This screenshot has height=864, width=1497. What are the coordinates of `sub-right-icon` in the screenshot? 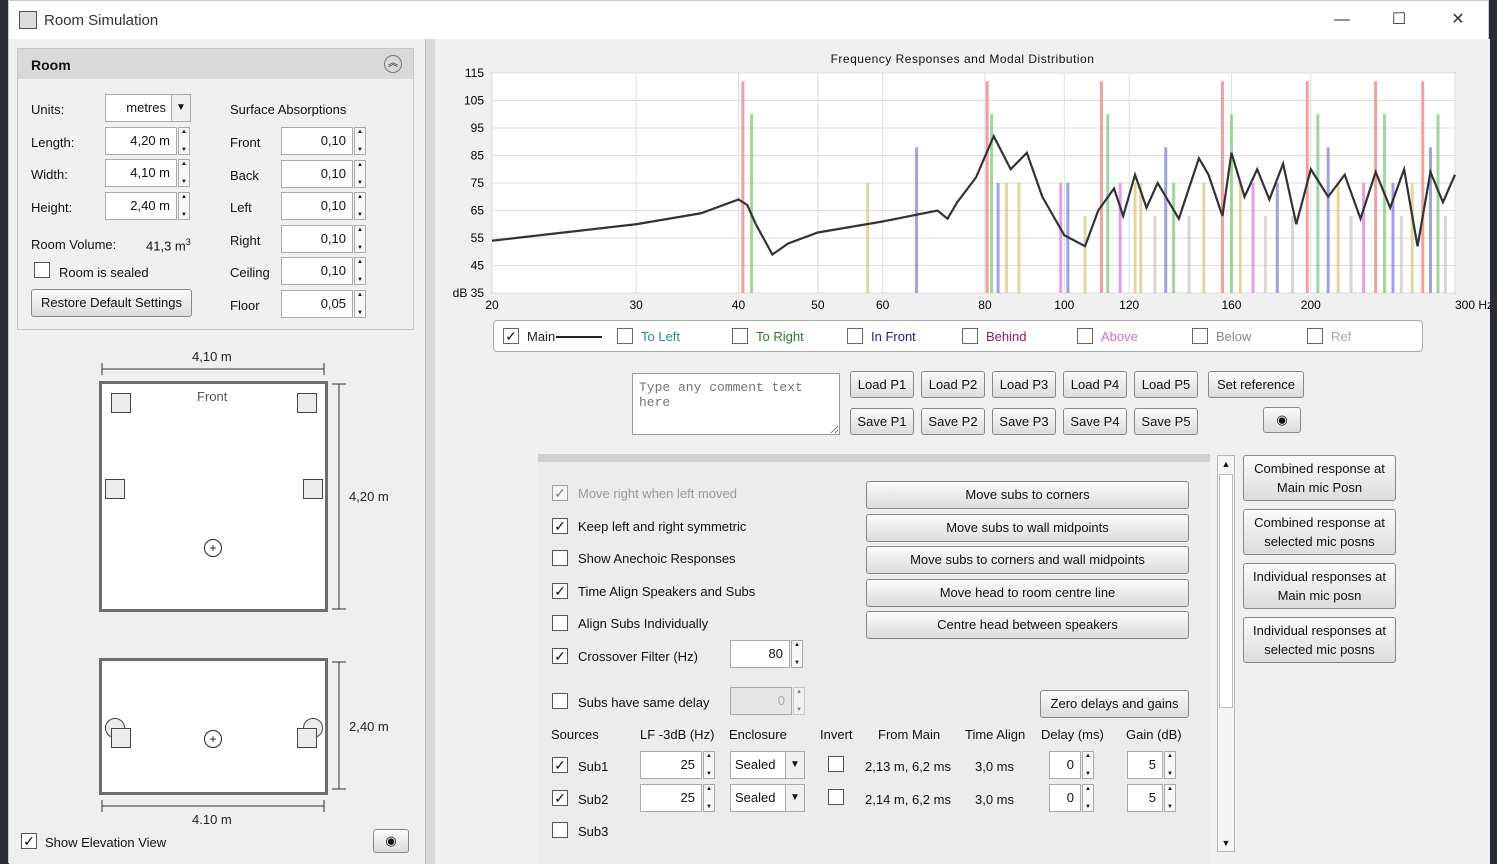 It's located at (313, 489).